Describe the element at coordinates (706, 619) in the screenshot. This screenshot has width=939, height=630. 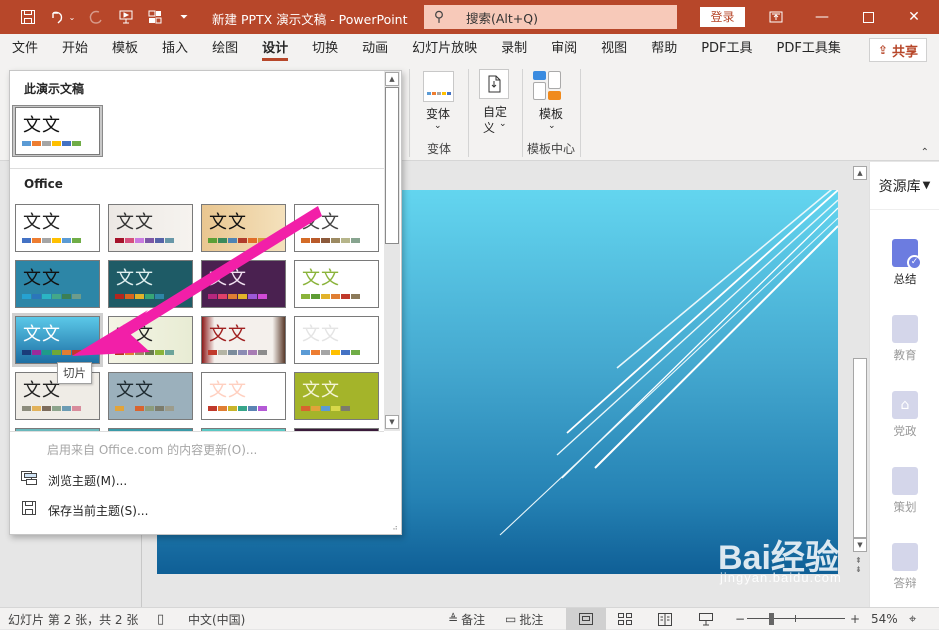
I see `slideshow-button` at that location.